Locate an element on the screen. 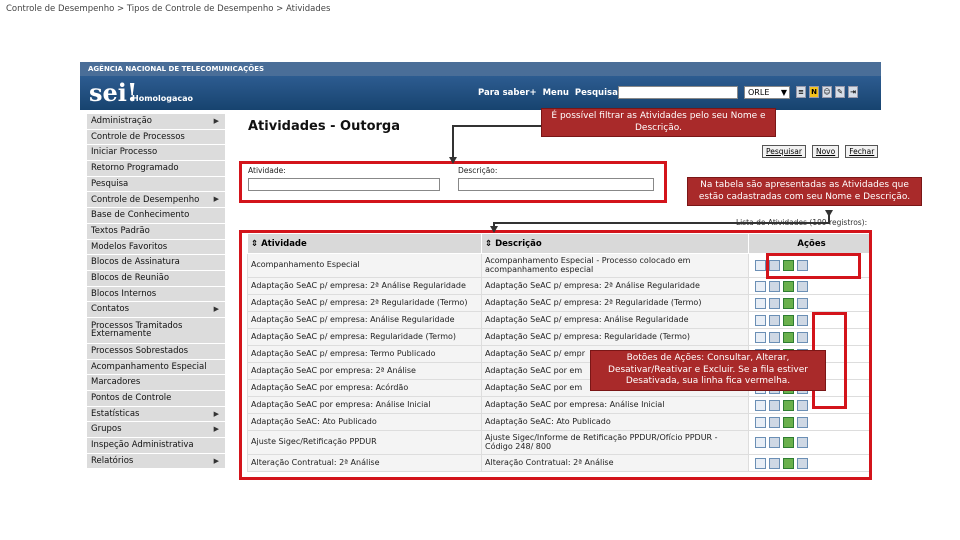  page-title: Atividades - Outorga is located at coordinates (324, 126).